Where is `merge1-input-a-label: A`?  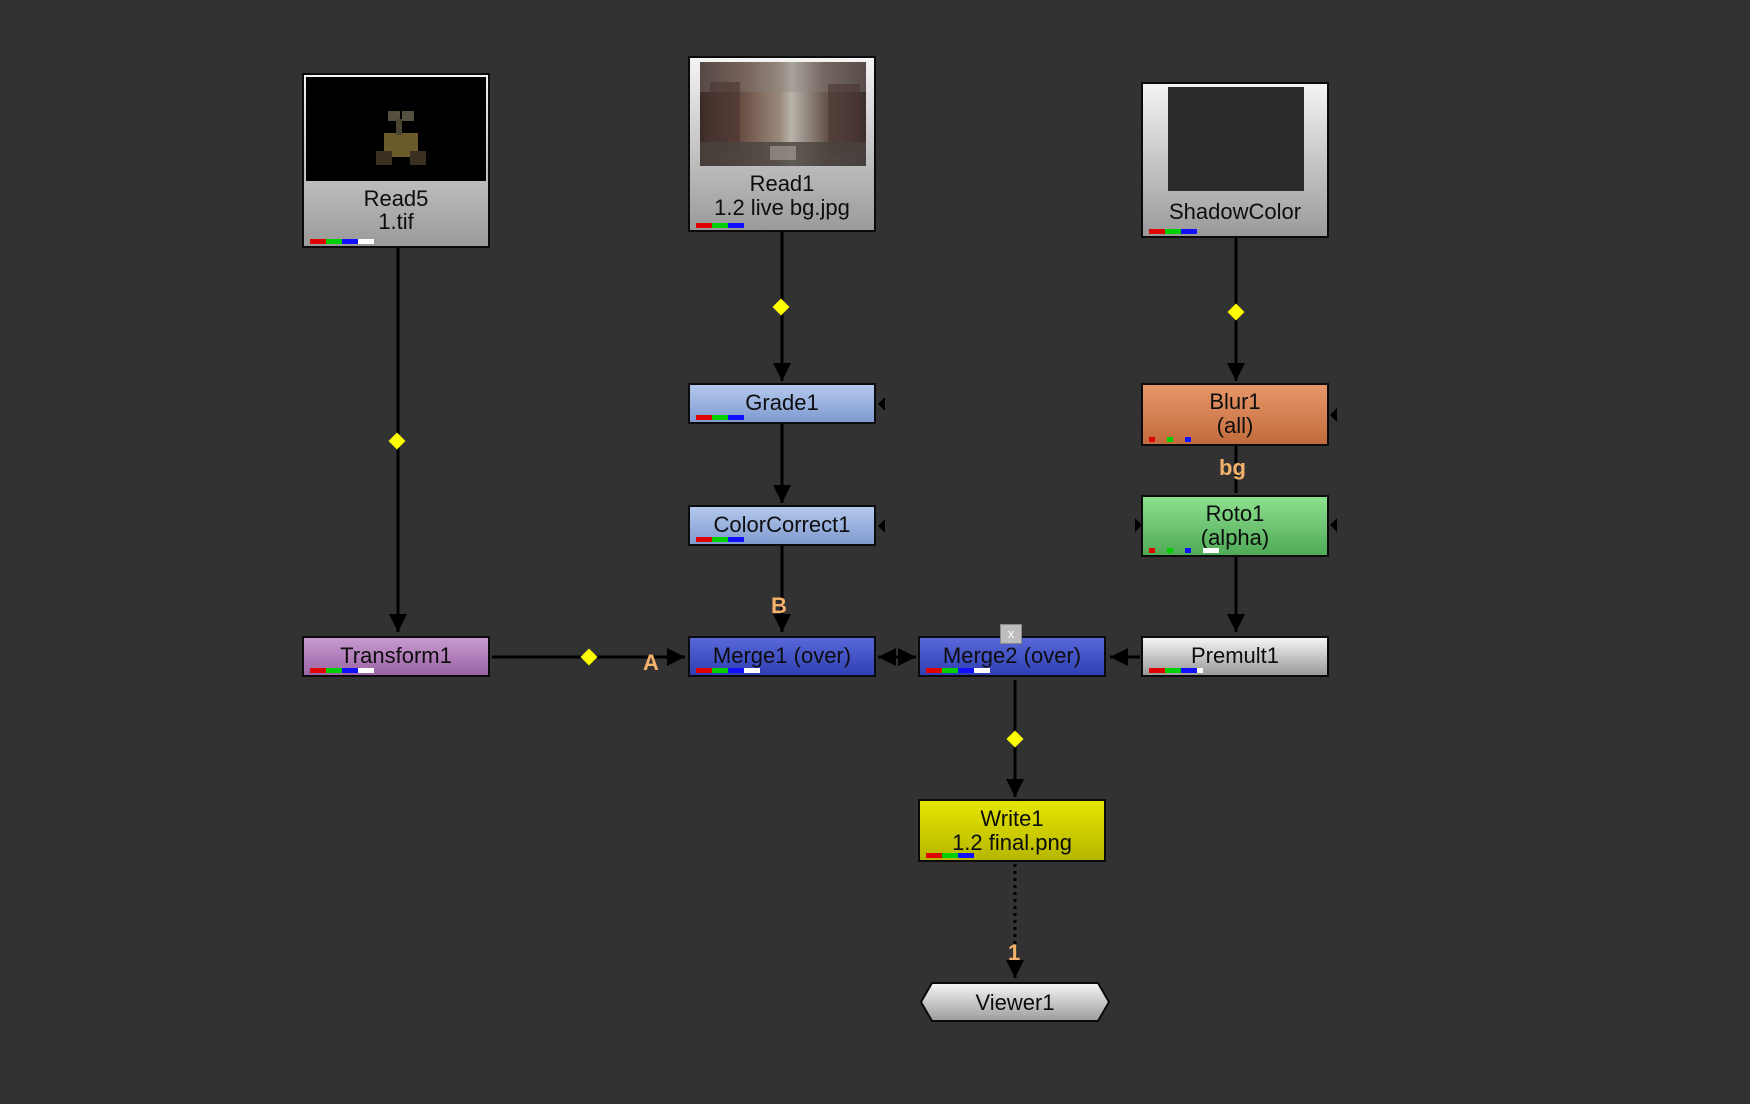
merge1-input-a-label: A is located at coordinates (651, 662).